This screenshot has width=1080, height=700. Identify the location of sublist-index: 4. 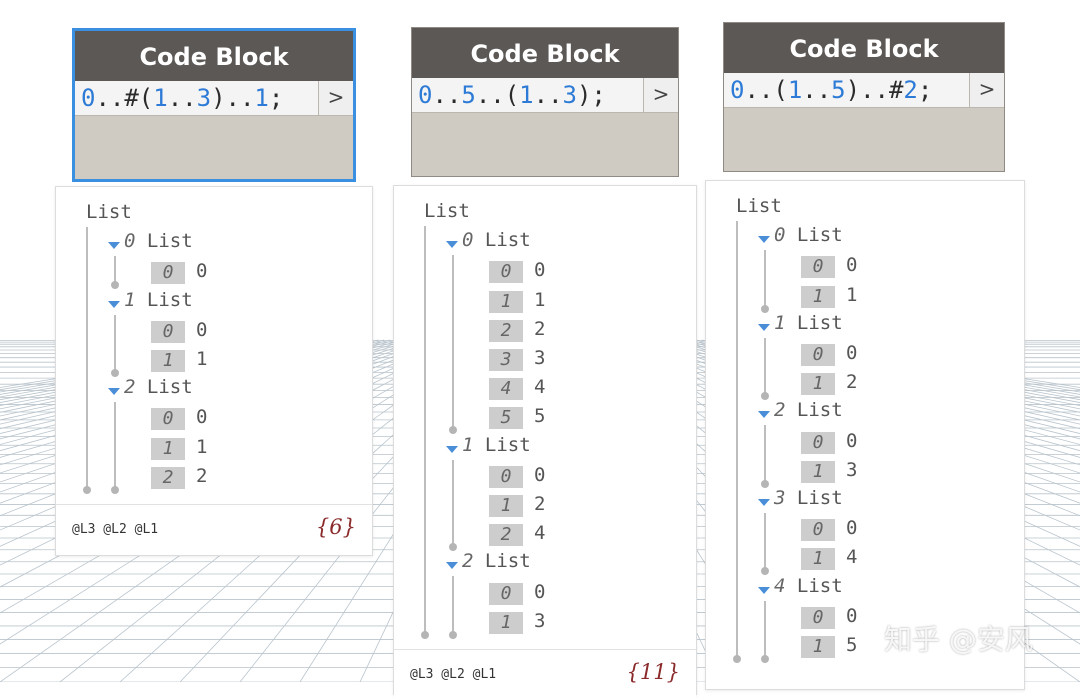
(780, 585).